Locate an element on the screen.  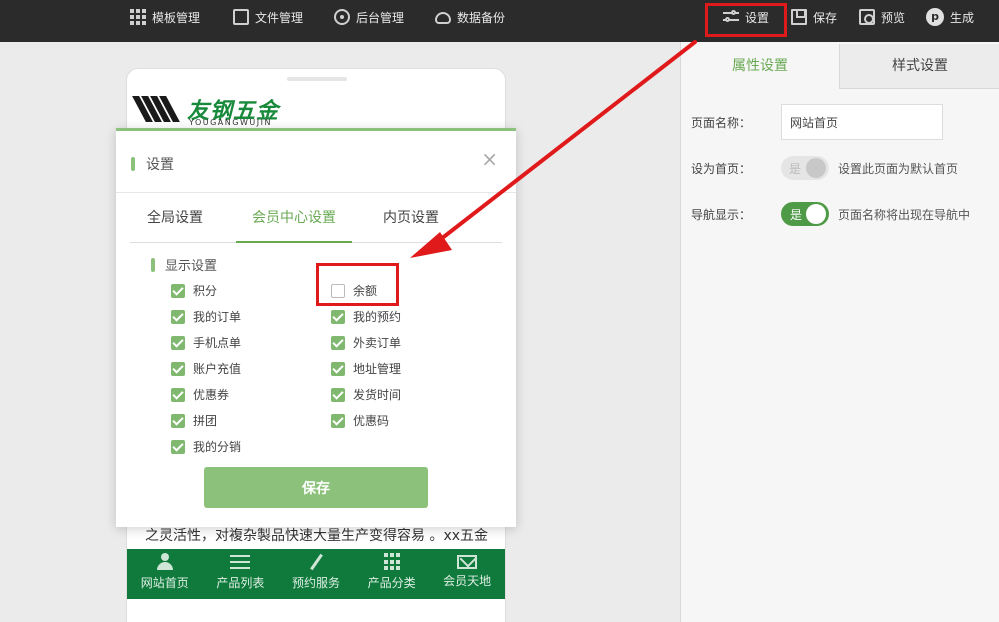
close-icon: × is located at coordinates (489, 159).